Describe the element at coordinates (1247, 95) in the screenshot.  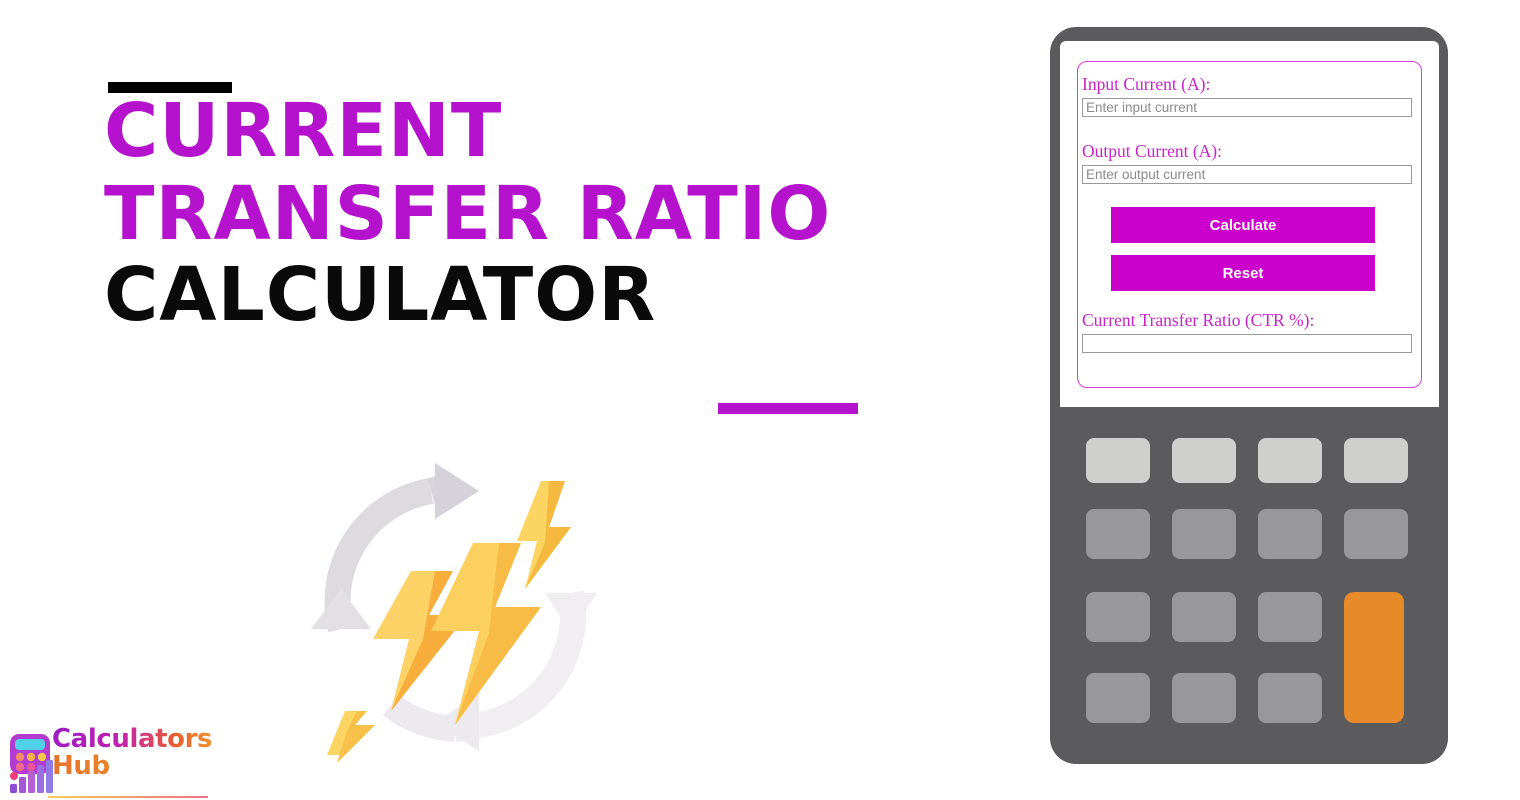
I see `input-current-field-group: Input Current (A):` at that location.